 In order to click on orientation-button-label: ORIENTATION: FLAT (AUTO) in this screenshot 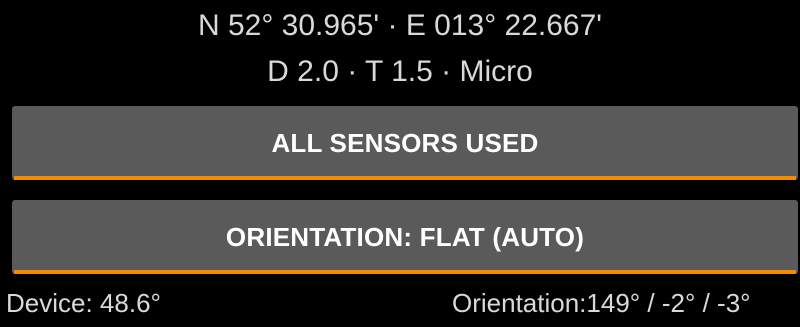, I will do `click(405, 237)`.